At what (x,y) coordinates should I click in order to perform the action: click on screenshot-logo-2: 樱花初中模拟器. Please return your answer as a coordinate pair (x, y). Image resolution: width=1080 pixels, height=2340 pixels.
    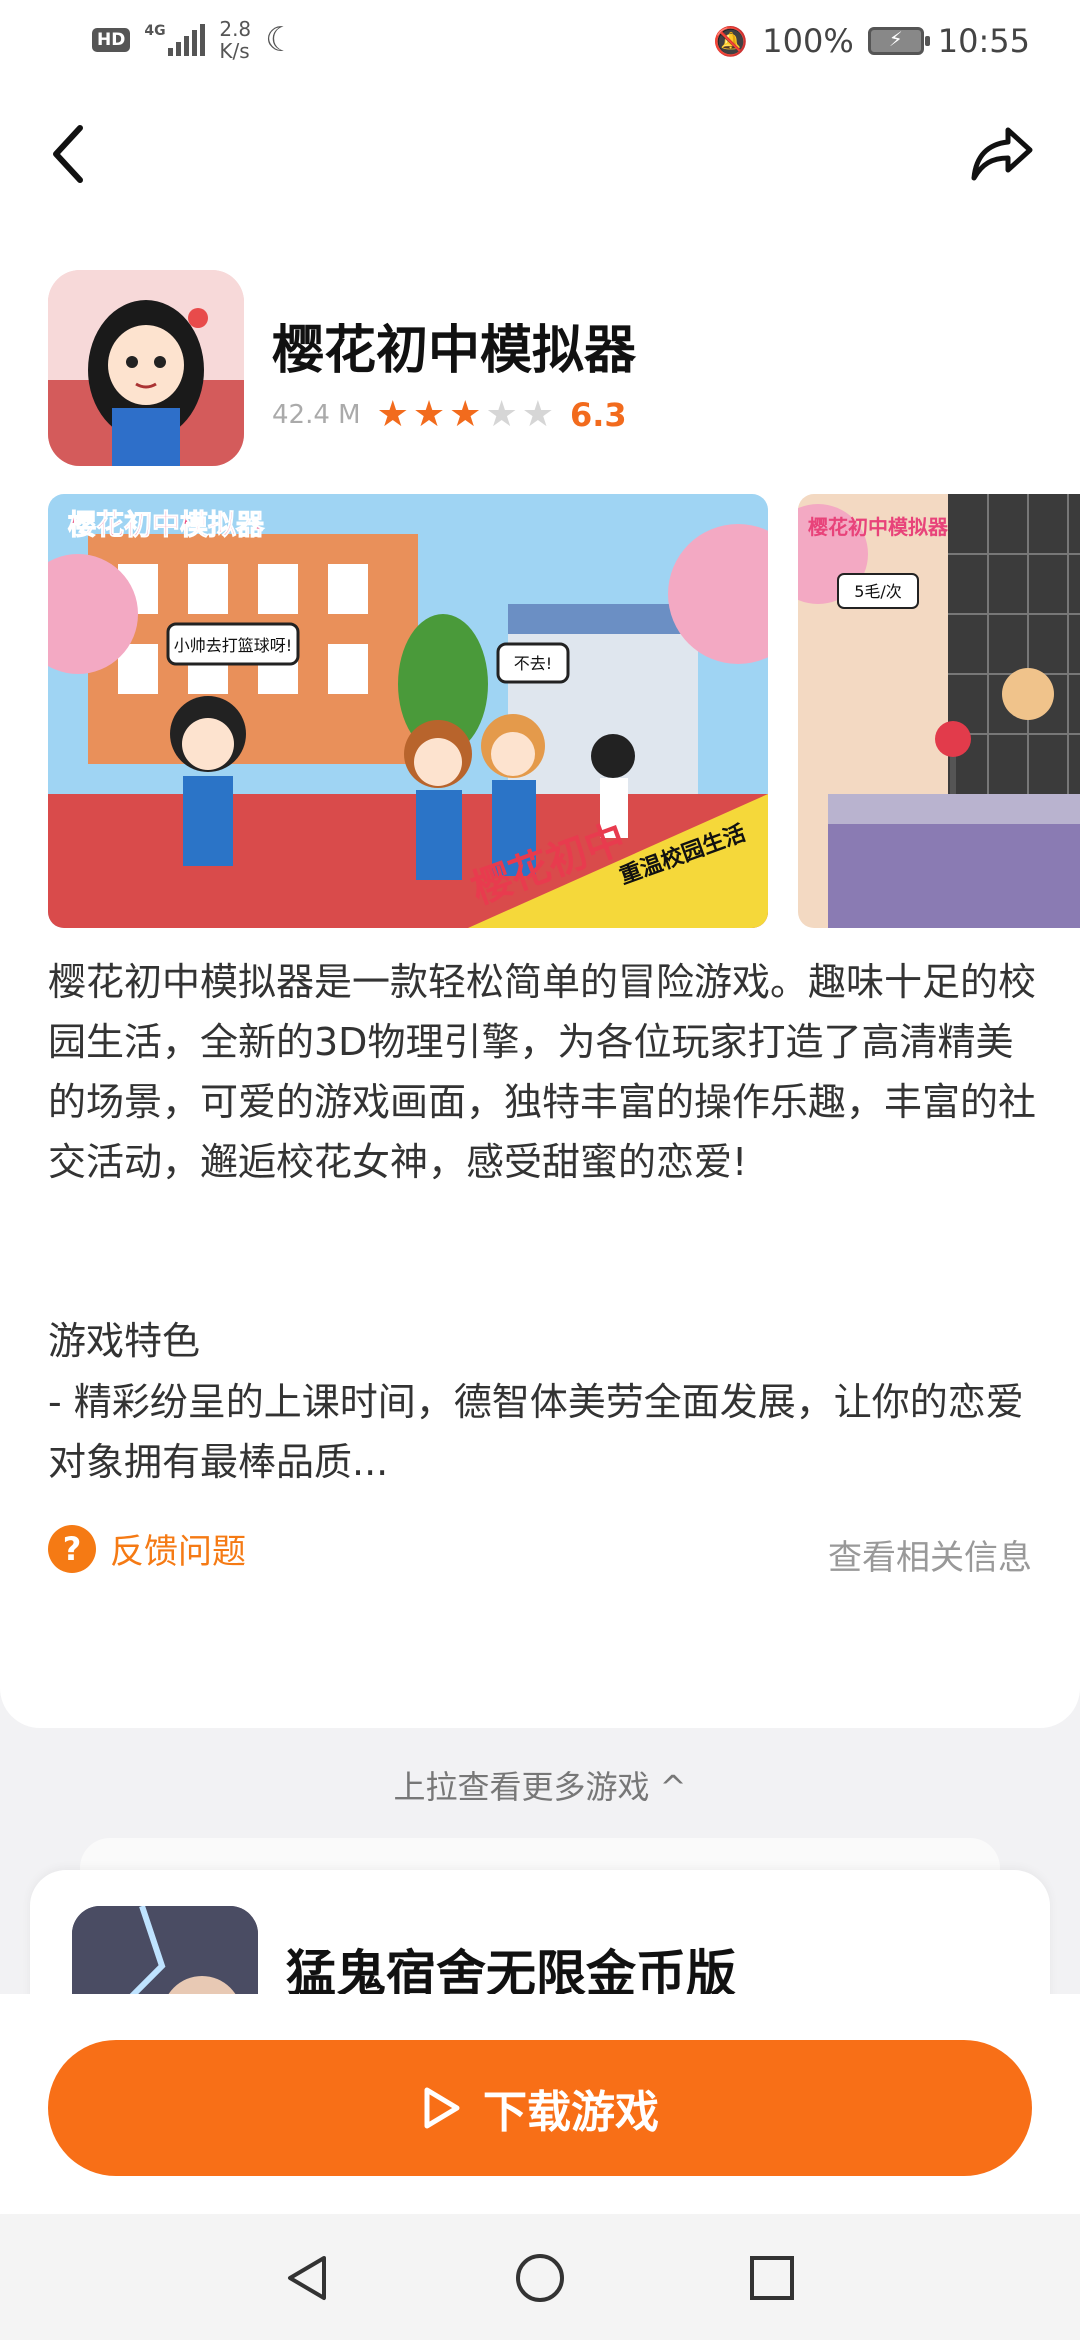
    Looking at the image, I should click on (878, 527).